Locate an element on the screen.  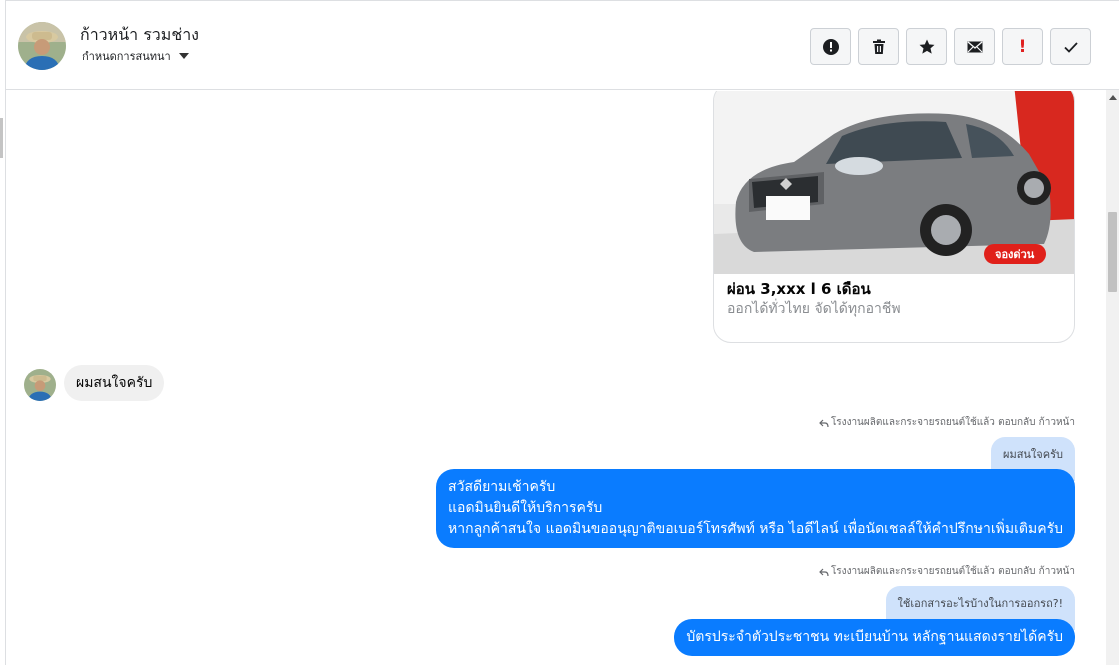
exclamation-icon: ! is located at coordinates (1022, 46).